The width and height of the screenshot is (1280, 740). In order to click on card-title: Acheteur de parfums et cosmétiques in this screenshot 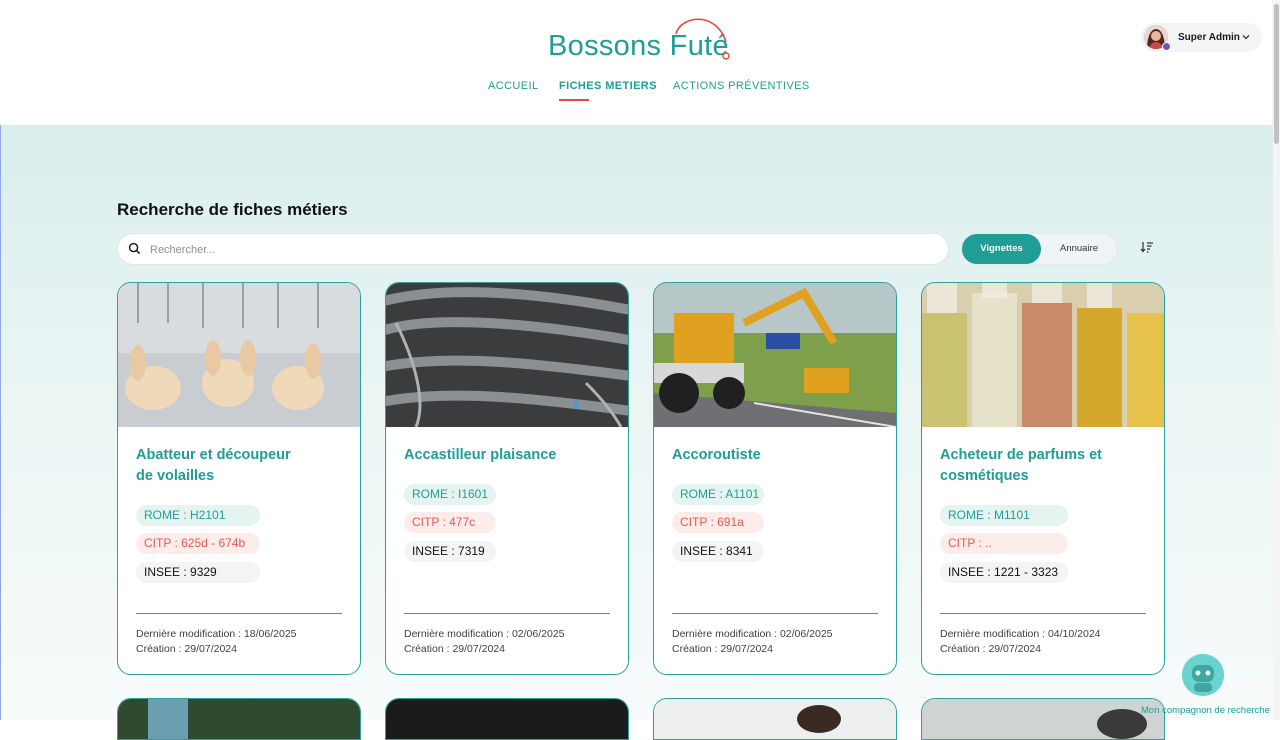, I will do `click(1040, 466)`.